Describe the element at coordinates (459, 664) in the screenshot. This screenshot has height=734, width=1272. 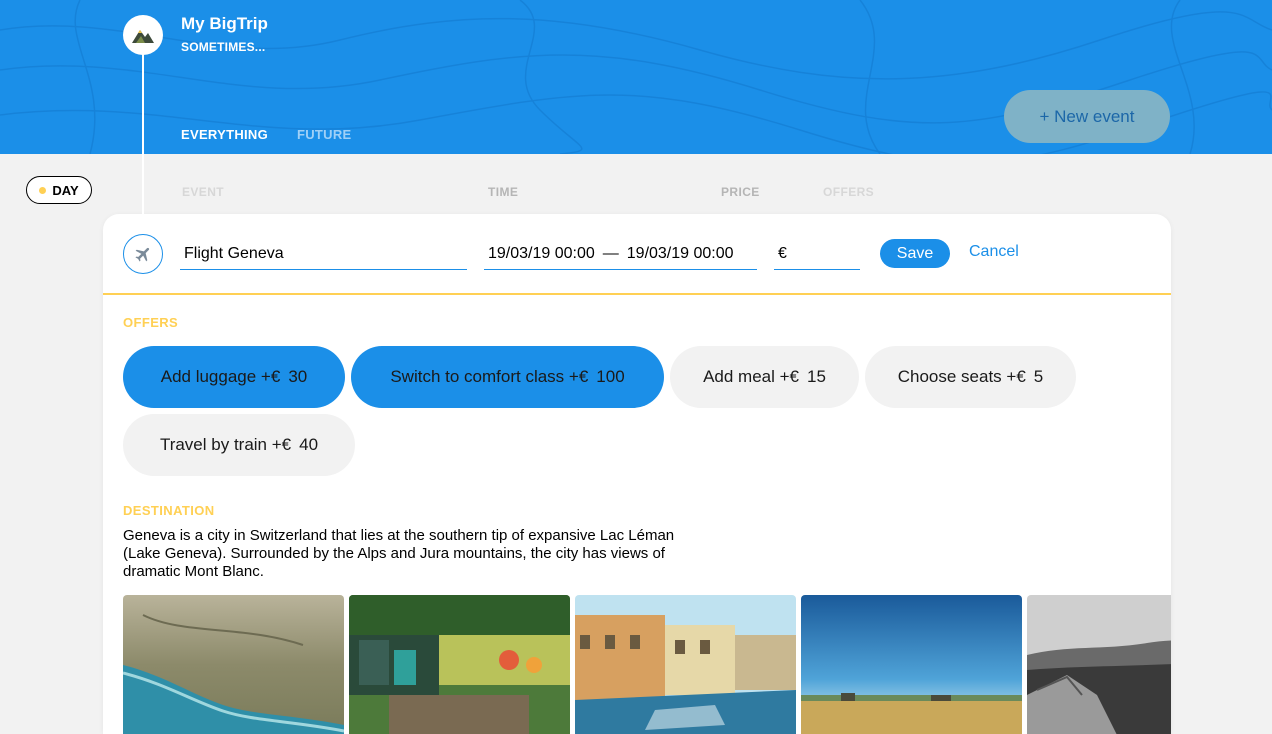
I see `cafe-photo` at that location.